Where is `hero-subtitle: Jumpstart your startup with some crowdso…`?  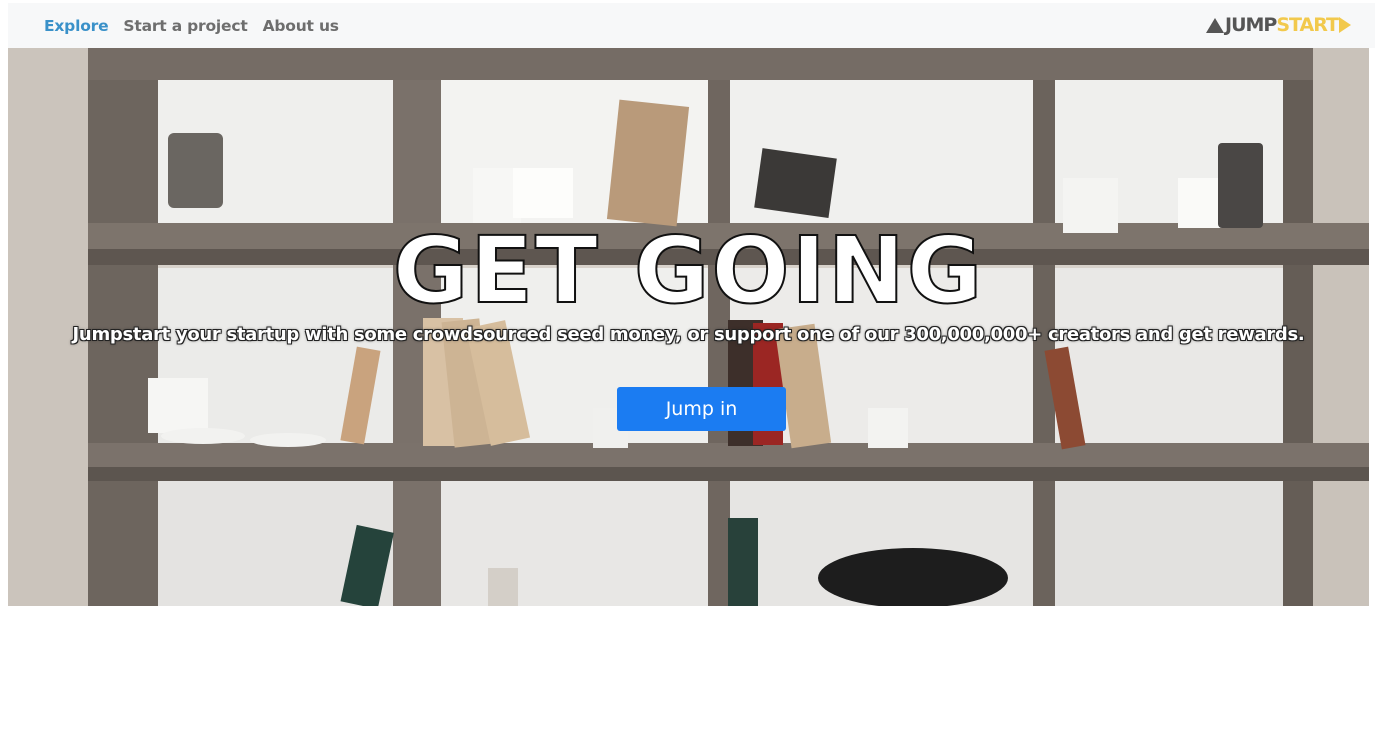 hero-subtitle: Jumpstart your startup with some crowdso… is located at coordinates (688, 334).